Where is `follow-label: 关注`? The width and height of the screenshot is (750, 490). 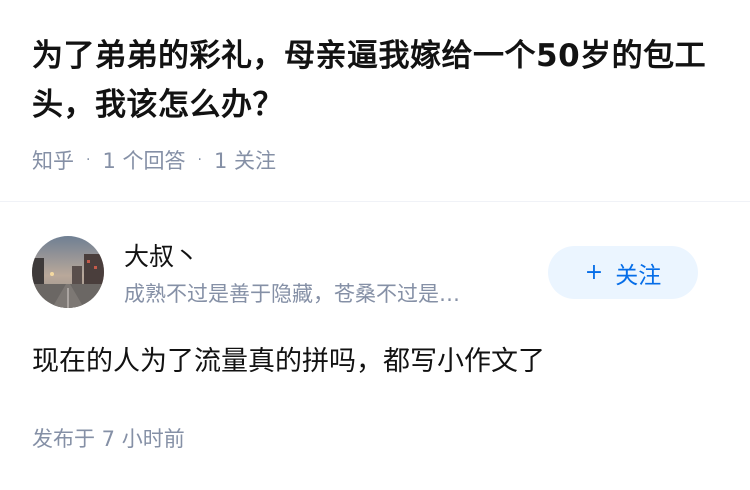 follow-label: 关注 is located at coordinates (638, 275).